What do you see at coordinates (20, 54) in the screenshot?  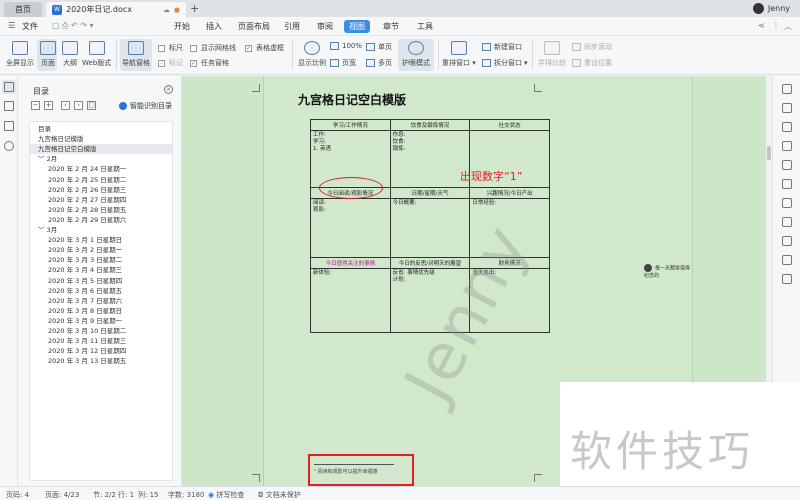 I see `fullscreen-button: 全屏显示` at bounding box center [20, 54].